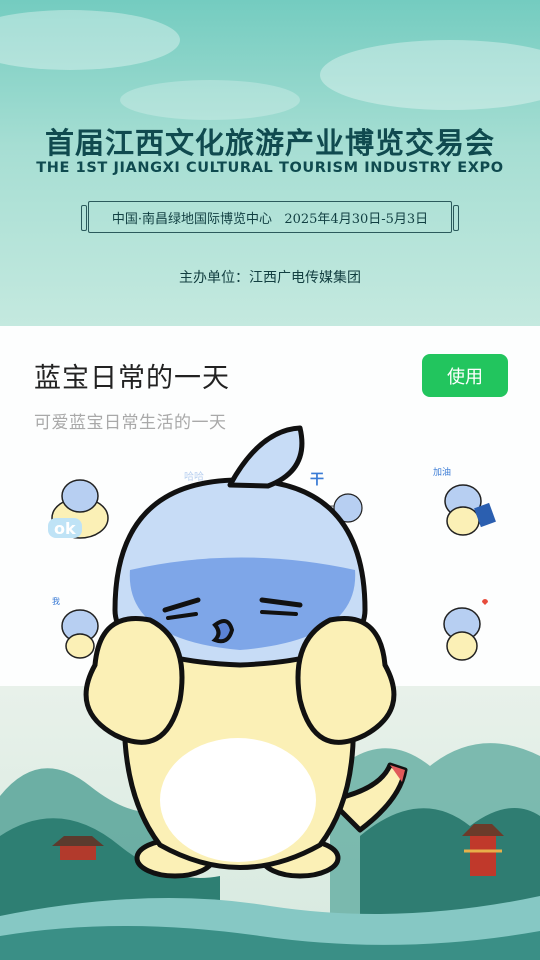  What do you see at coordinates (335, 506) in the screenshot?
I see `sticker-thumbnail: 干` at bounding box center [335, 506].